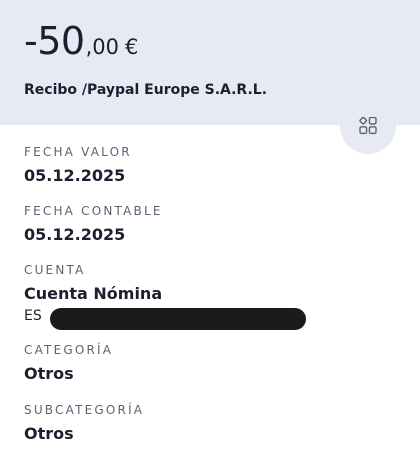 Image resolution: width=420 pixels, height=464 pixels. Describe the element at coordinates (93, 224) in the screenshot. I see `field-fecha-contable: FECHA CONTABLE 05.12.2025` at that location.